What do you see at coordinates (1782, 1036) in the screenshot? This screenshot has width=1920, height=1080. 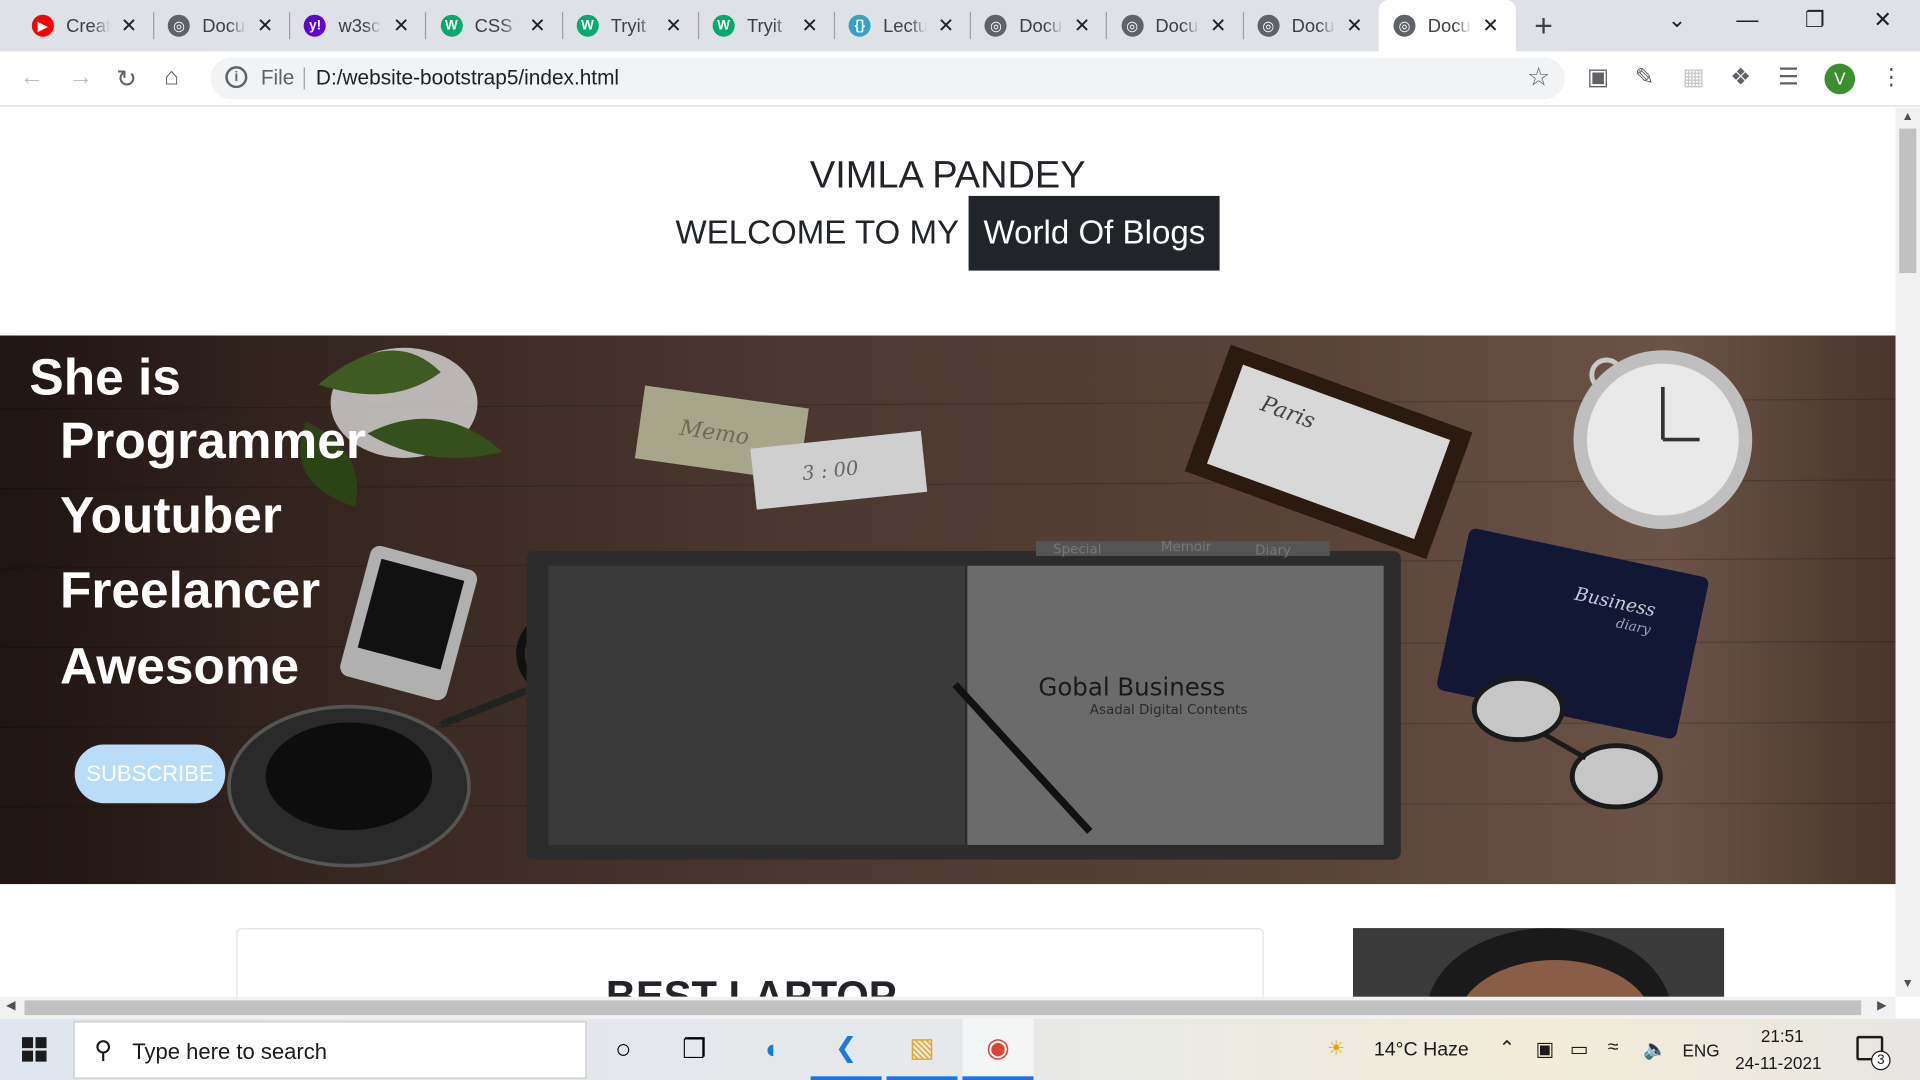 I see `clock-time: 21:51` at bounding box center [1782, 1036].